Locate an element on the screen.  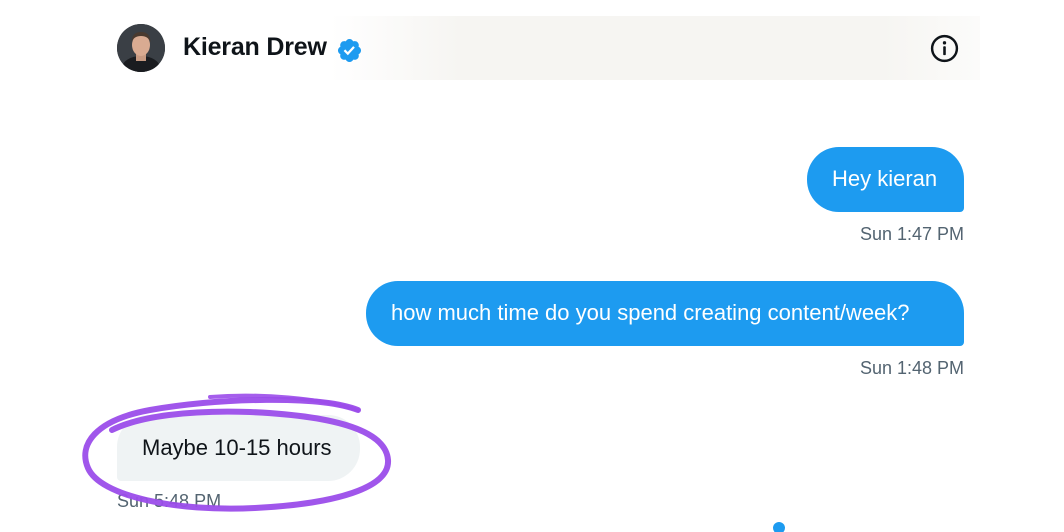
message-bubble: Hey kieran is located at coordinates (885, 179).